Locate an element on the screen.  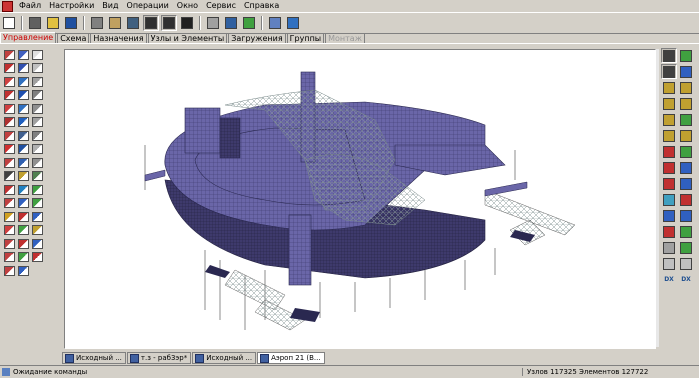
clipboard-button is located at coordinates (115, 23).